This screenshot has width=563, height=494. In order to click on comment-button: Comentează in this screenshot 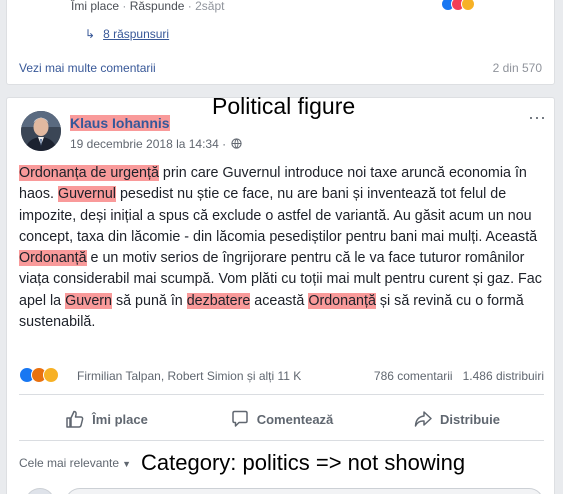, I will do `click(281, 419)`.